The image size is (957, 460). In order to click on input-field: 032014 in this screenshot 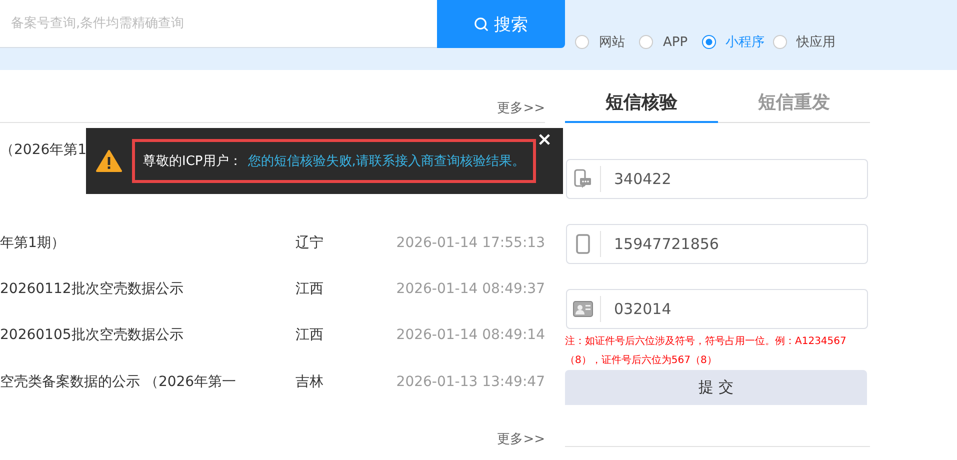, I will do `click(717, 309)`.